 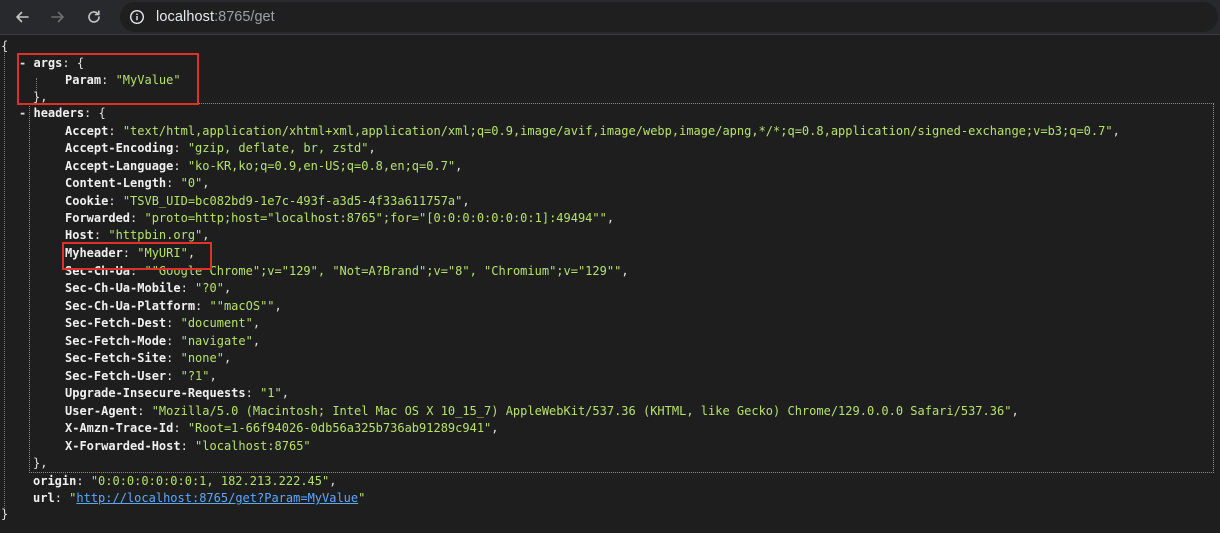 What do you see at coordinates (173, 306) in the screenshot?
I see `header-item: Sec-Ch-Ua-Platform: ""macOS"",` at bounding box center [173, 306].